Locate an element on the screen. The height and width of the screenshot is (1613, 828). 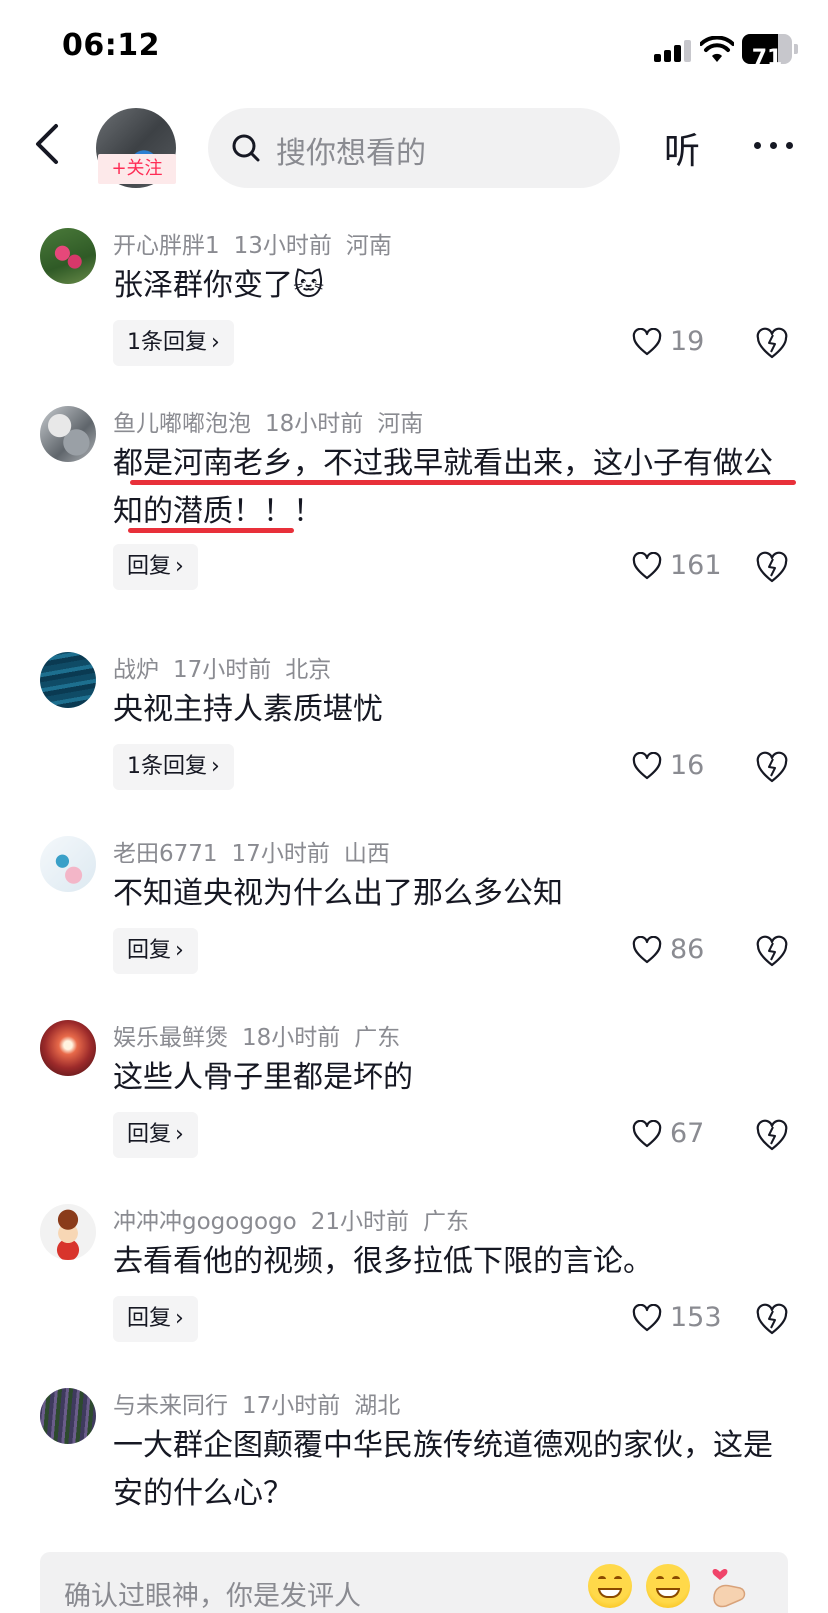
comment-text: 都是河南老乡，不过我早就看出来，这小子有做公知的潜质！！！ is located at coordinates (443, 487).